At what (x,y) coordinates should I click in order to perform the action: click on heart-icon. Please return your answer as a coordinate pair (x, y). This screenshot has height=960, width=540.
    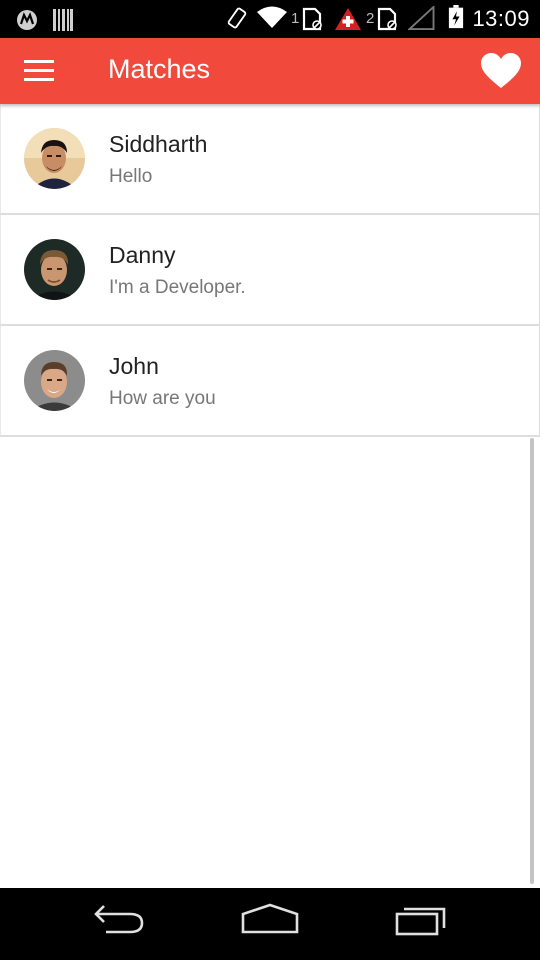
    Looking at the image, I should click on (501, 70).